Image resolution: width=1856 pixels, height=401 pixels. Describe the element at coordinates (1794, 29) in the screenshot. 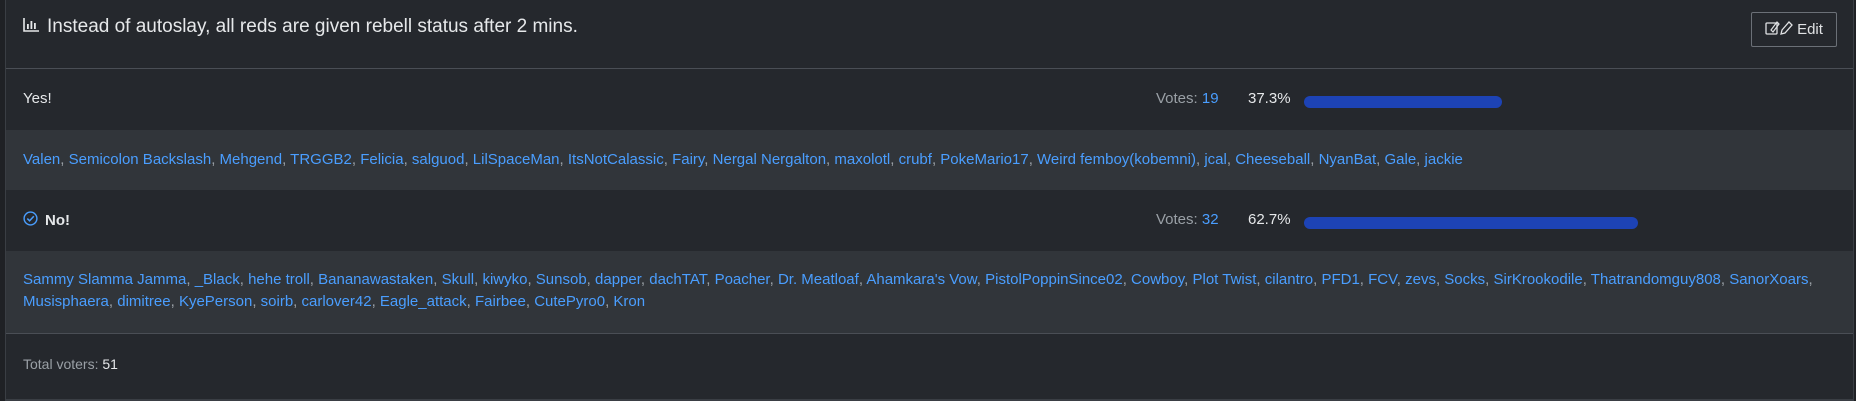

I see `edit-button: Edit` at that location.